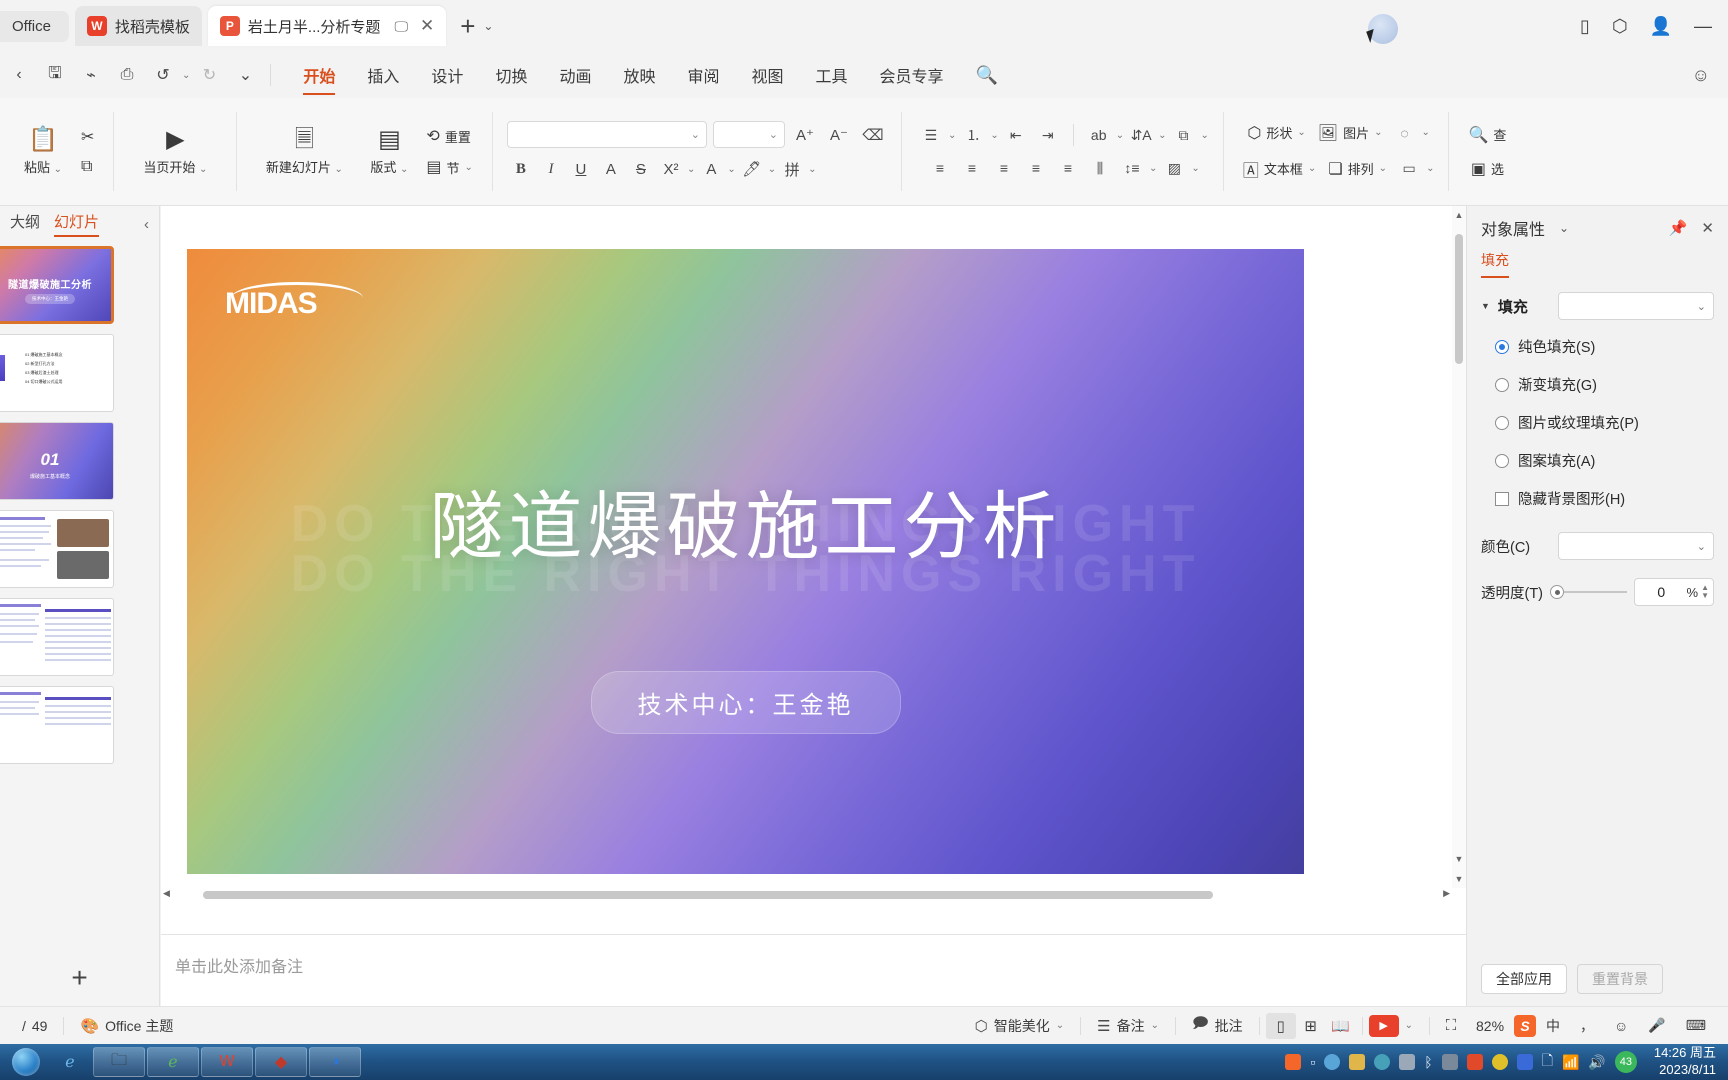 This screenshot has height=1080, width=1728. I want to click on close-icon: ✕, so click(427, 26).